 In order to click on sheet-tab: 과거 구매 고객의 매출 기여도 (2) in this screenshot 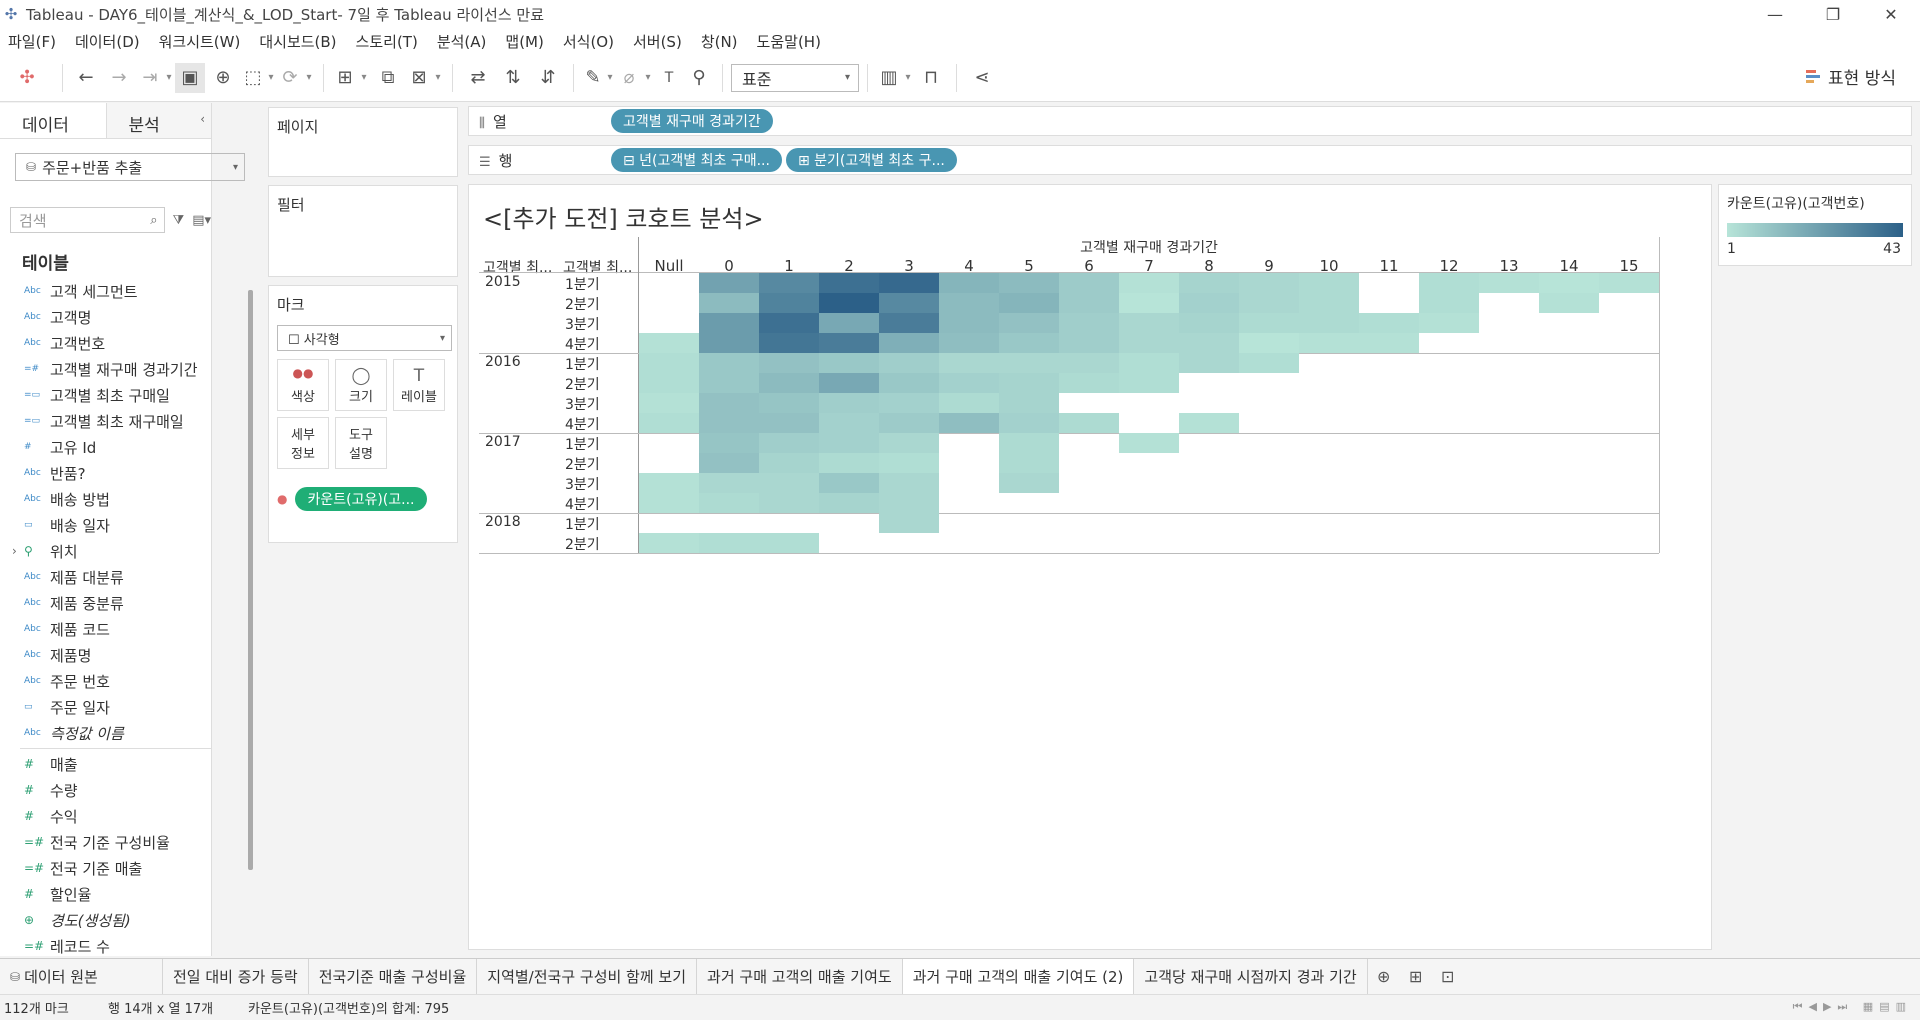, I will do `click(1018, 976)`.